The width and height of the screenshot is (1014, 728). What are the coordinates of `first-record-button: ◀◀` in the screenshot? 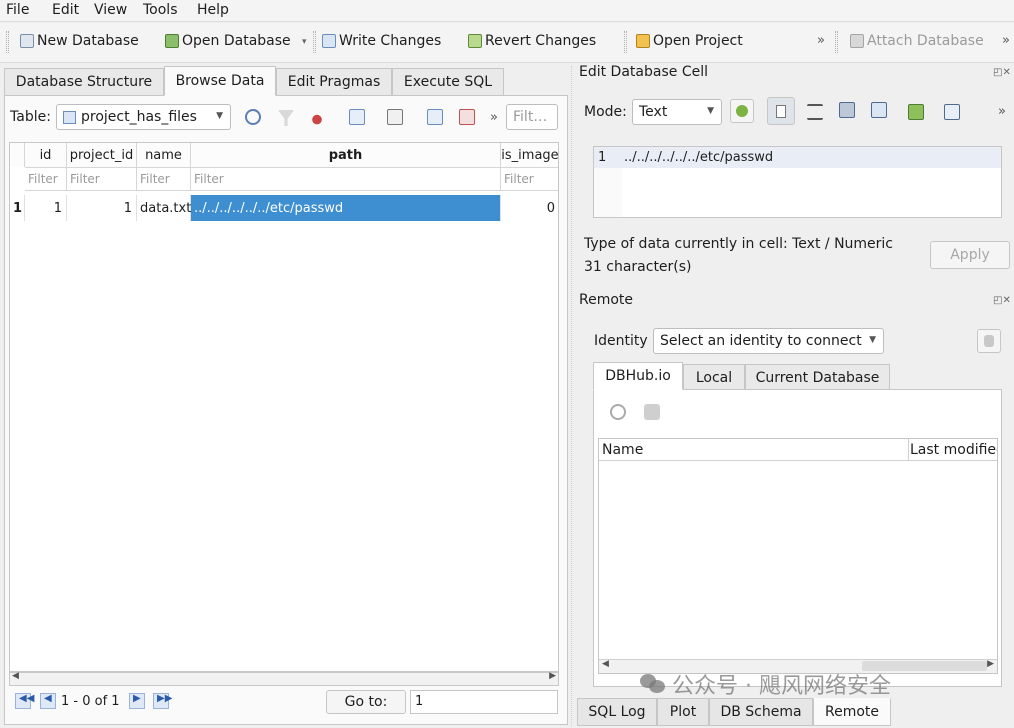 It's located at (25, 701).